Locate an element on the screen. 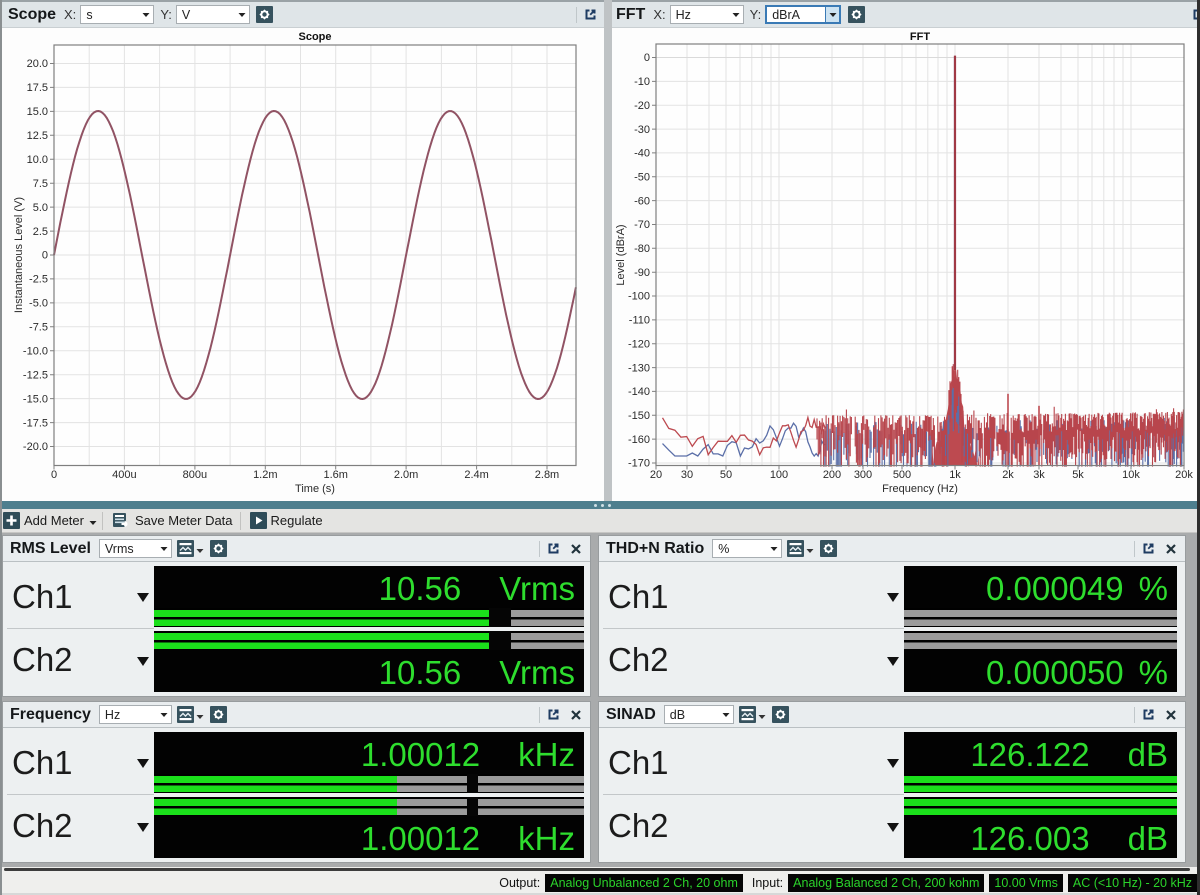 Image resolution: width=1200 pixels, height=895 pixels. svg-text: 800u is located at coordinates (195, 475).